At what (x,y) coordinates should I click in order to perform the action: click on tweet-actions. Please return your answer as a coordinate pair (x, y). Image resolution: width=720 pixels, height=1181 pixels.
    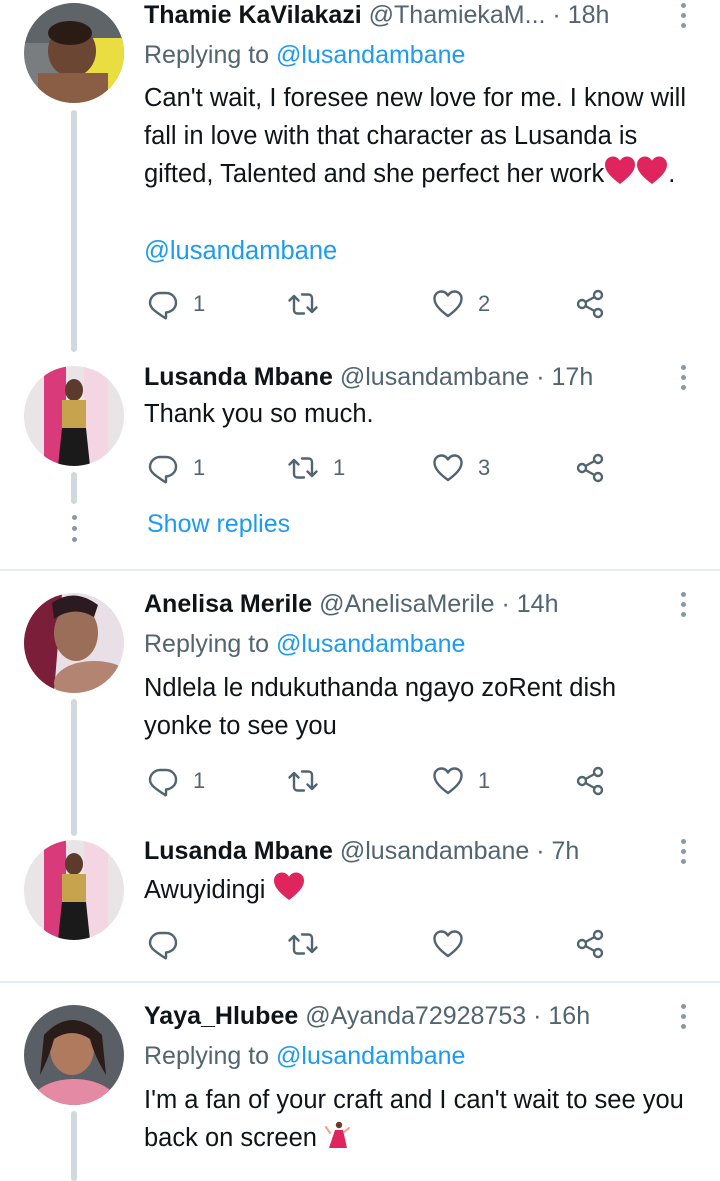
    Looking at the image, I should click on (384, 944).